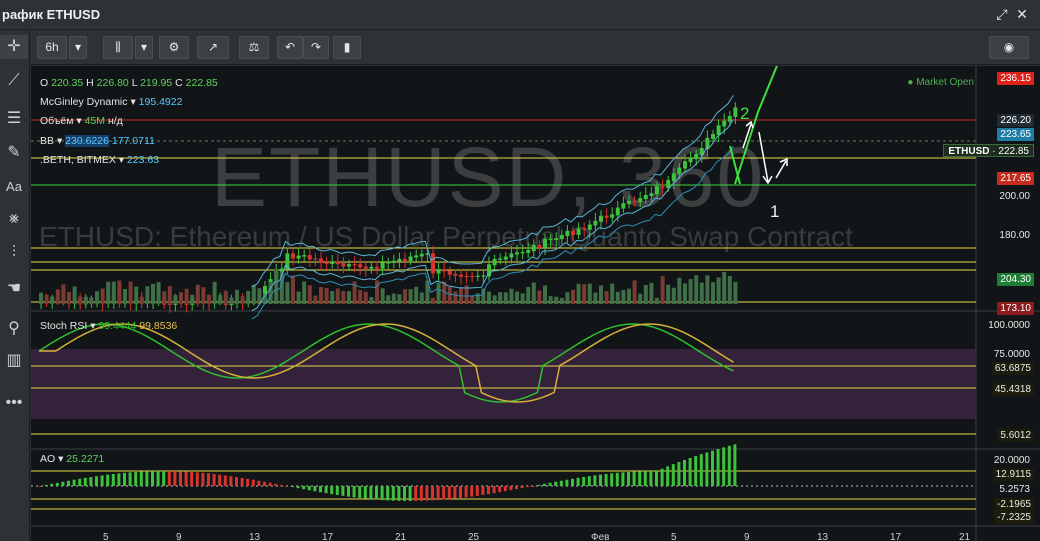 This screenshot has width=1040, height=541. I want to click on close-icon: ✕, so click(1022, 14).